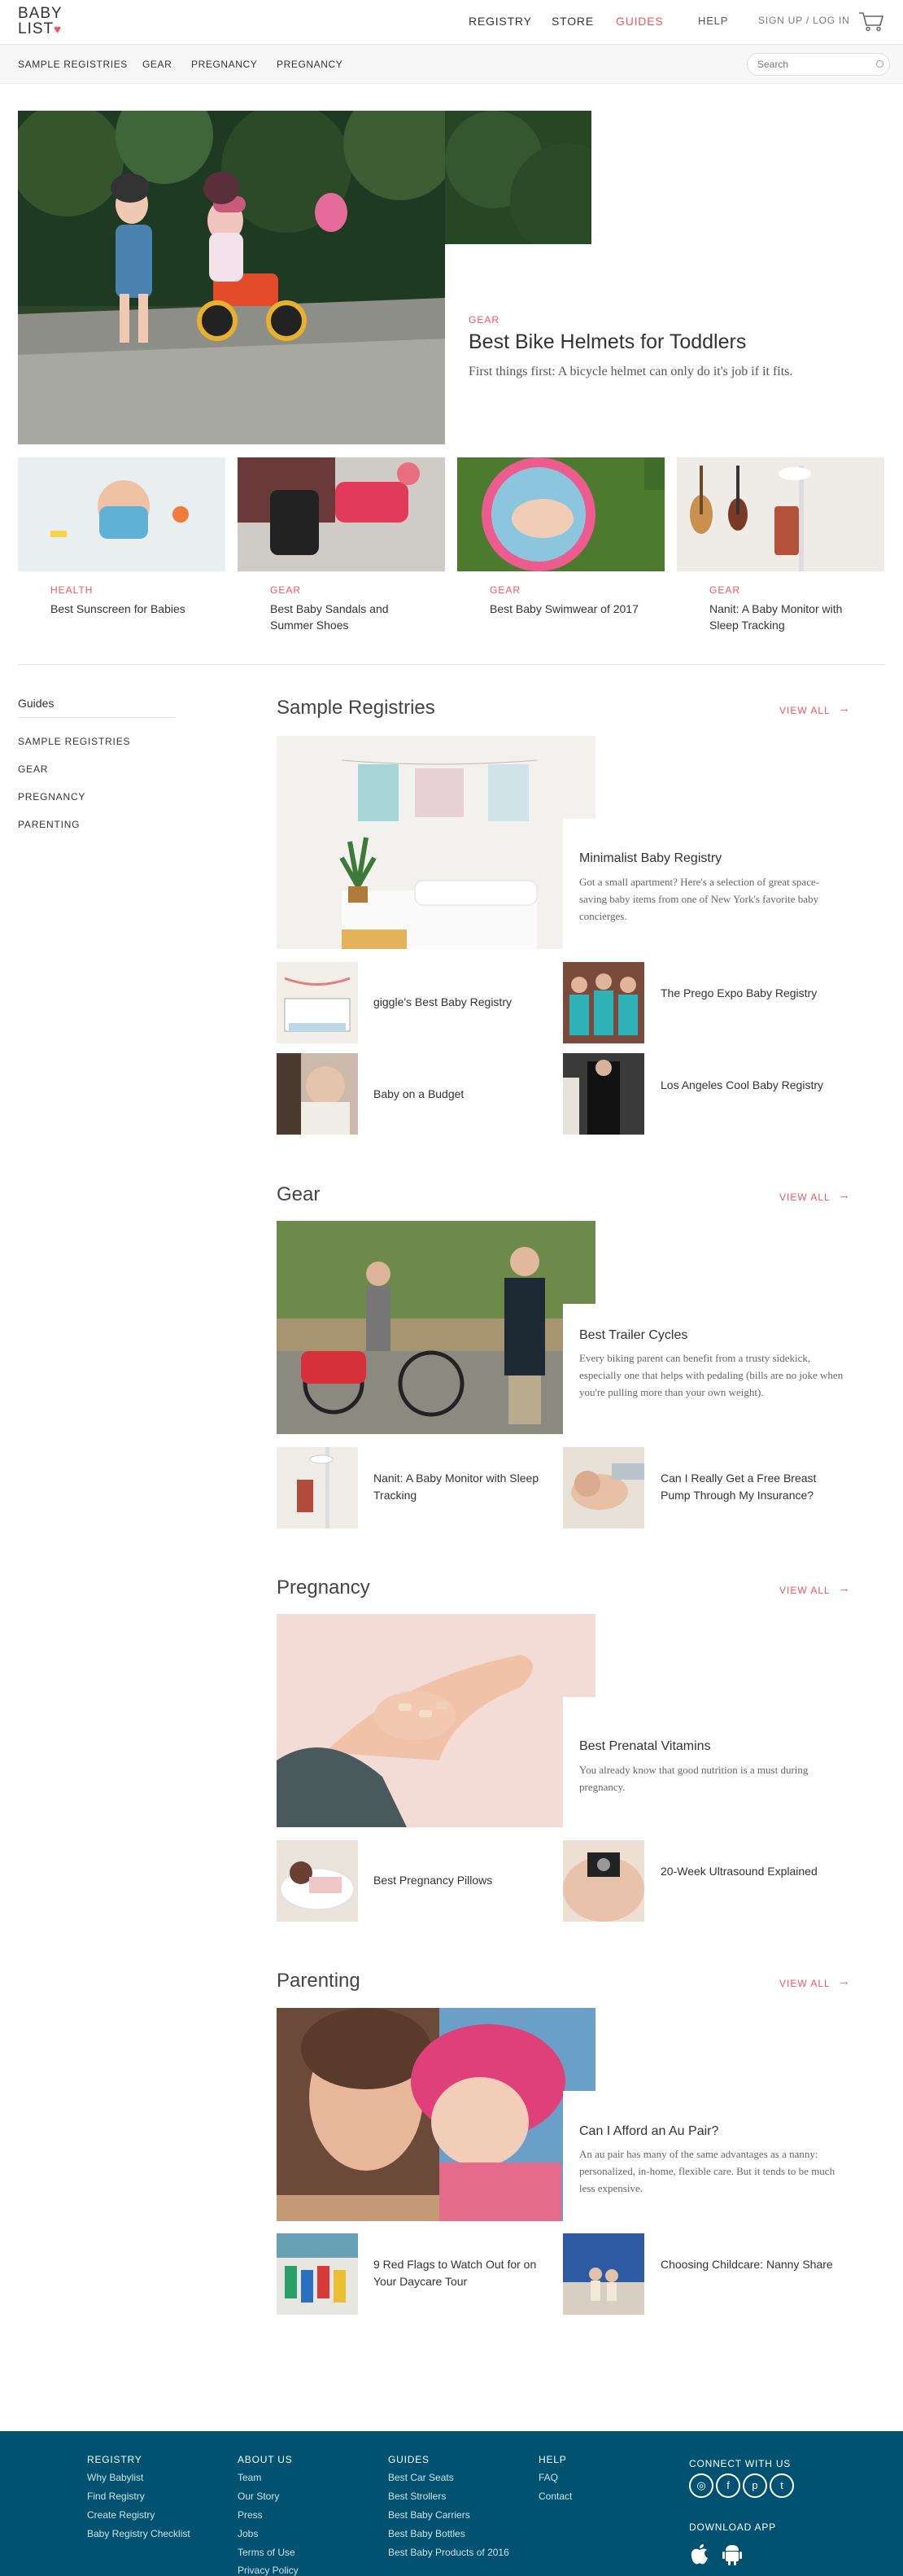  I want to click on section-title-parenting: Parenting, so click(318, 1981).